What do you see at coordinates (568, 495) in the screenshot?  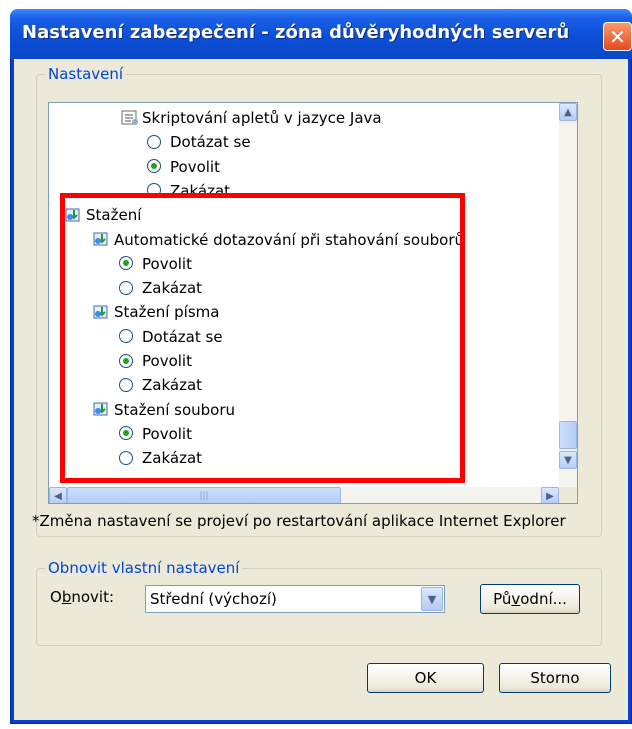 I see `scroll-corner` at bounding box center [568, 495].